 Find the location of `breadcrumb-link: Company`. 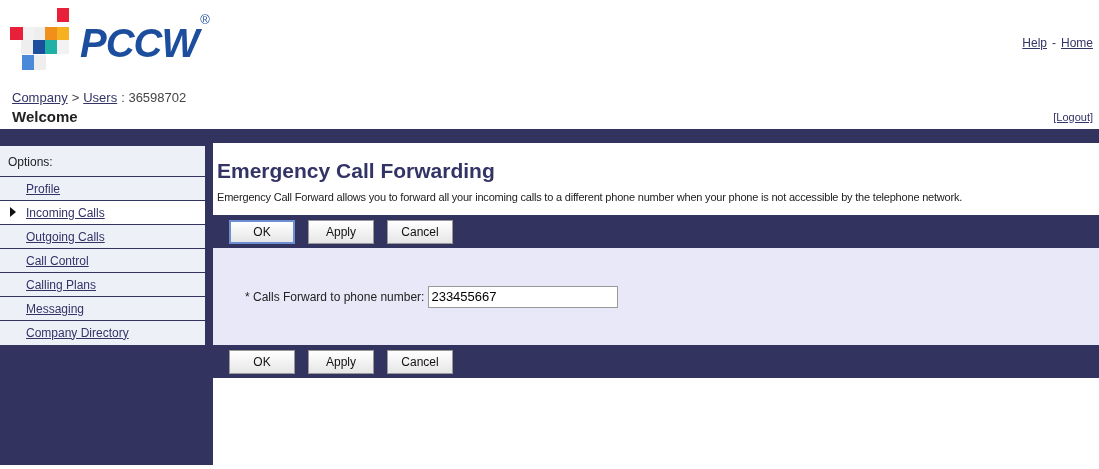

breadcrumb-link: Company is located at coordinates (40, 97).